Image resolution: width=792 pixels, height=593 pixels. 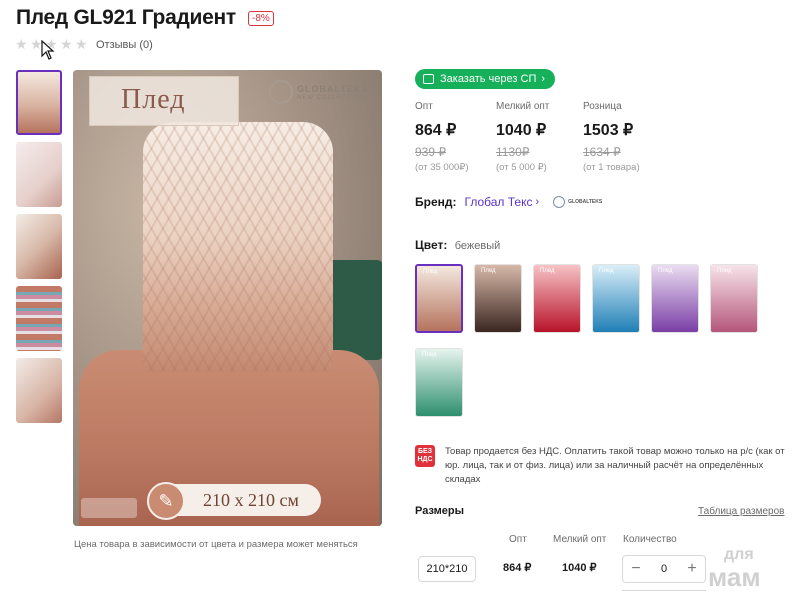 What do you see at coordinates (557, 298) in the screenshot?
I see `color-swatch-3: Плед` at bounding box center [557, 298].